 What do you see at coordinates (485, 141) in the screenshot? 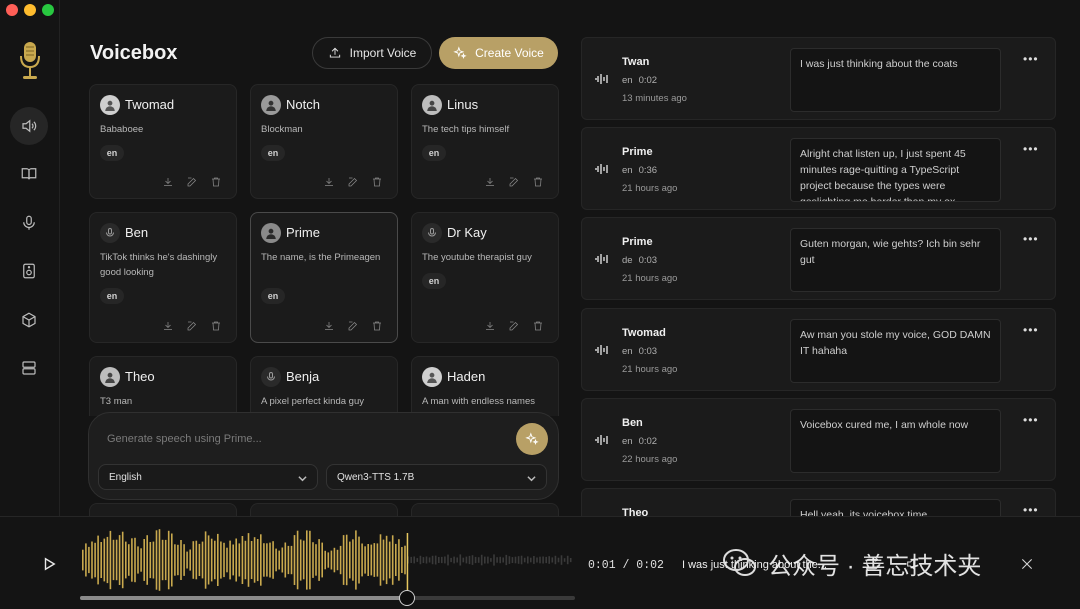
I see `voice-card-linus: Linus The tech tips himself en` at bounding box center [485, 141].